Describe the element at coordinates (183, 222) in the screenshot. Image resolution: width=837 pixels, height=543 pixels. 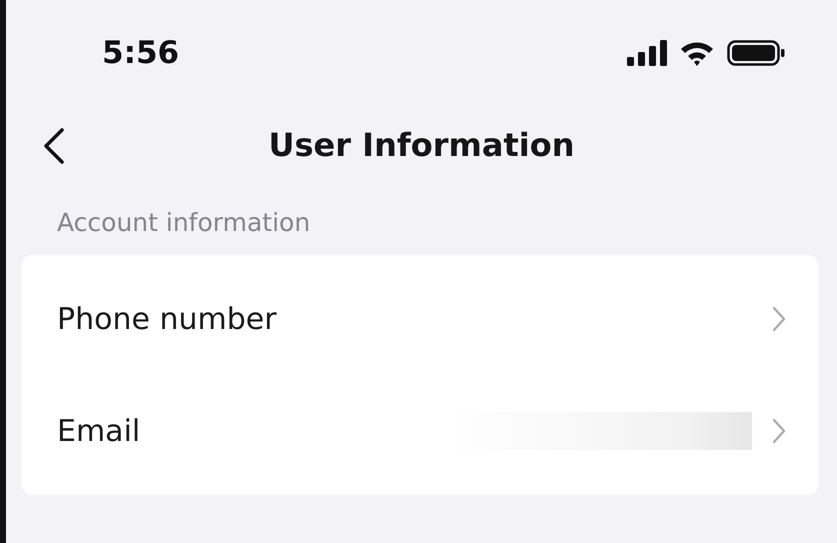
I see `section-label: Account information` at that location.